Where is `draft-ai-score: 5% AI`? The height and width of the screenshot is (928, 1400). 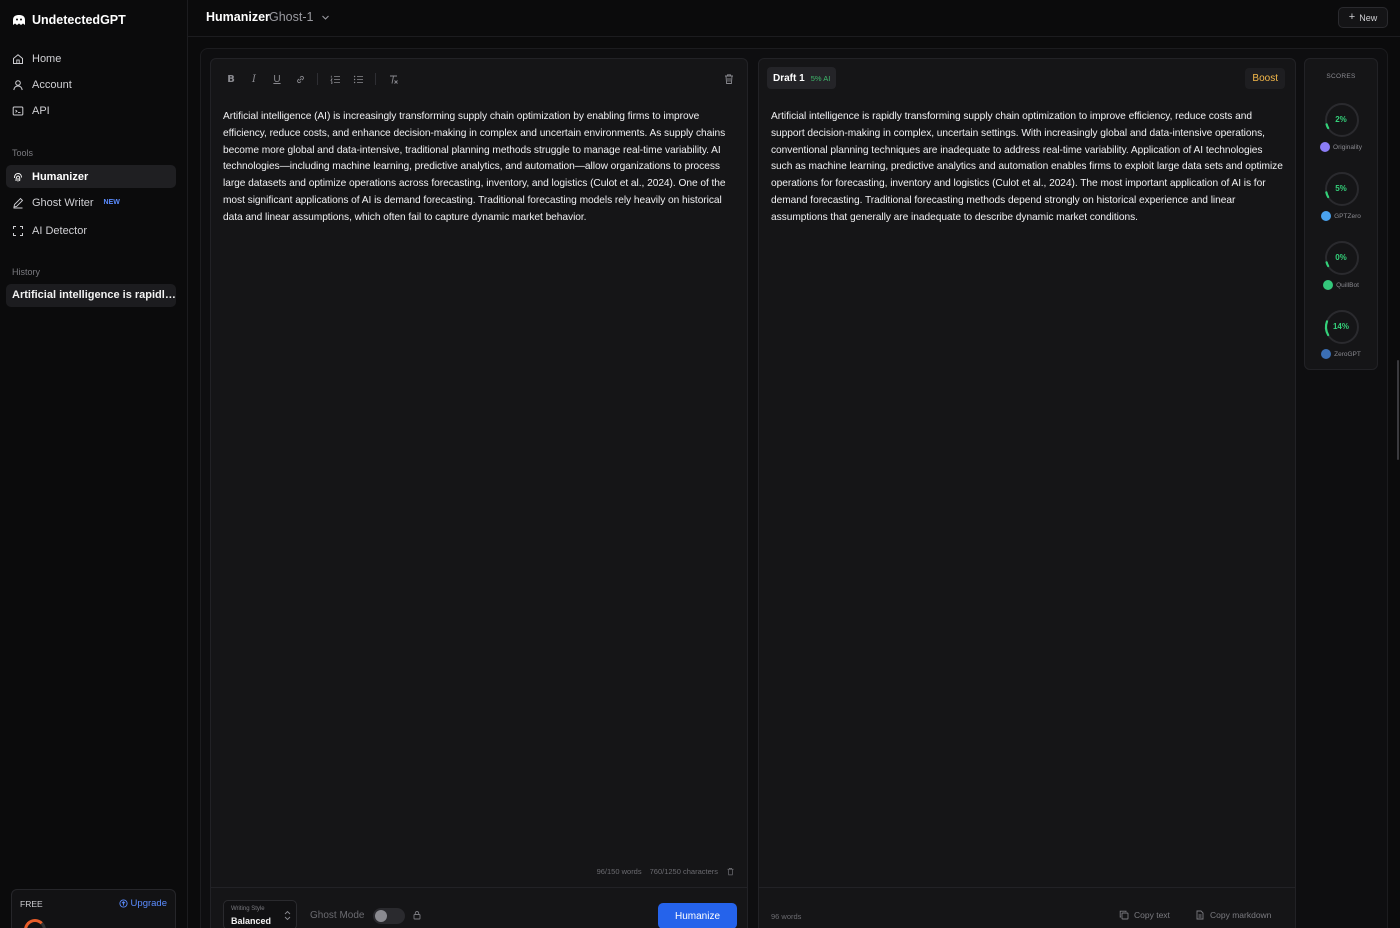 draft-ai-score: 5% AI is located at coordinates (820, 78).